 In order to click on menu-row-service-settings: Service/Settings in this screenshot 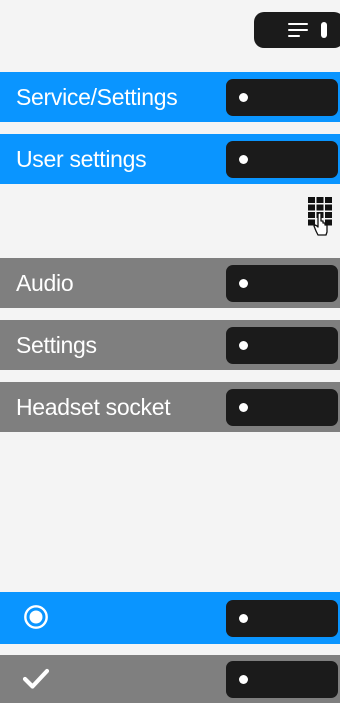, I will do `click(170, 97)`.